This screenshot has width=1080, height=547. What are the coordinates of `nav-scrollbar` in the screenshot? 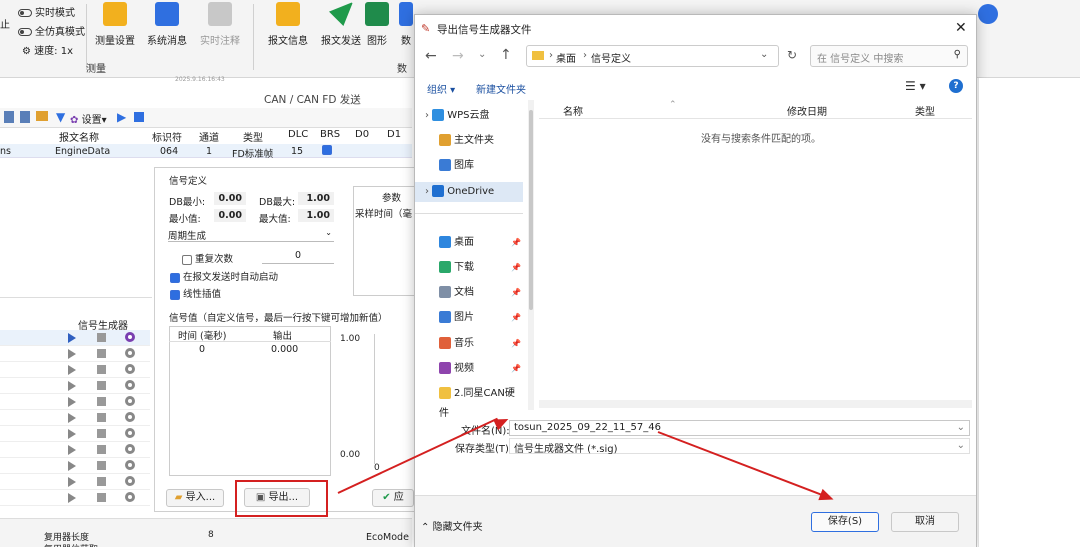 It's located at (531, 255).